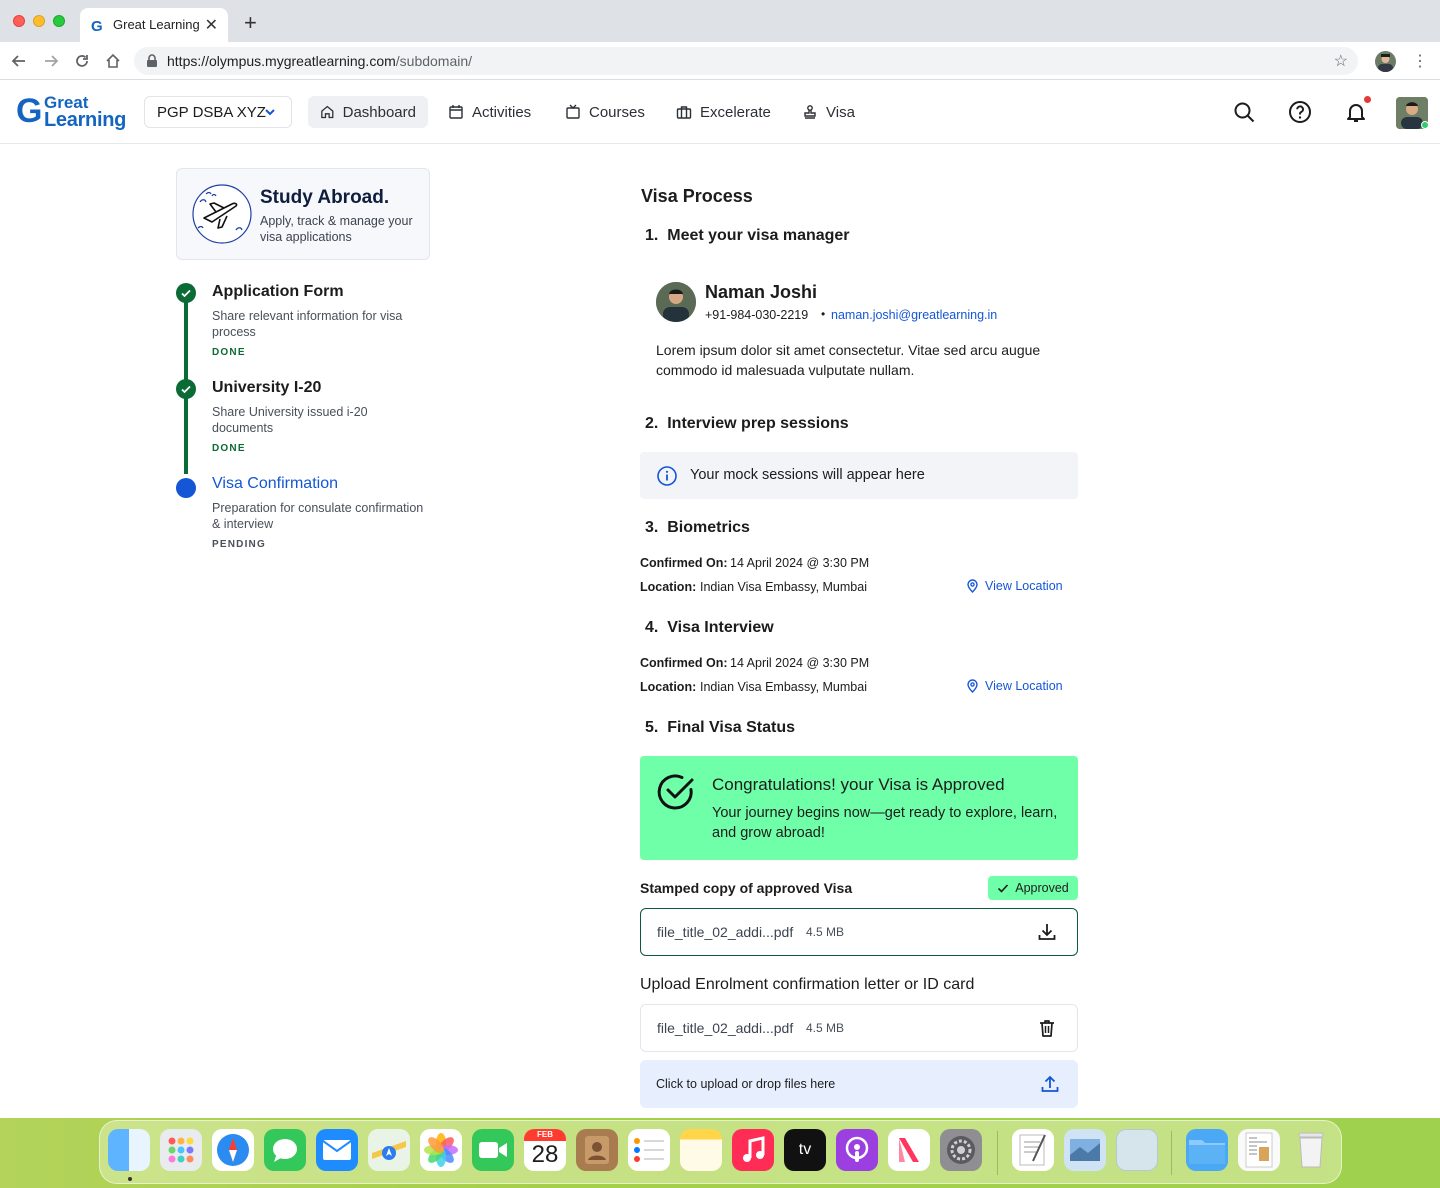 The width and height of the screenshot is (1440, 1188). What do you see at coordinates (233, 1150) in the screenshot?
I see `safari-icon` at bounding box center [233, 1150].